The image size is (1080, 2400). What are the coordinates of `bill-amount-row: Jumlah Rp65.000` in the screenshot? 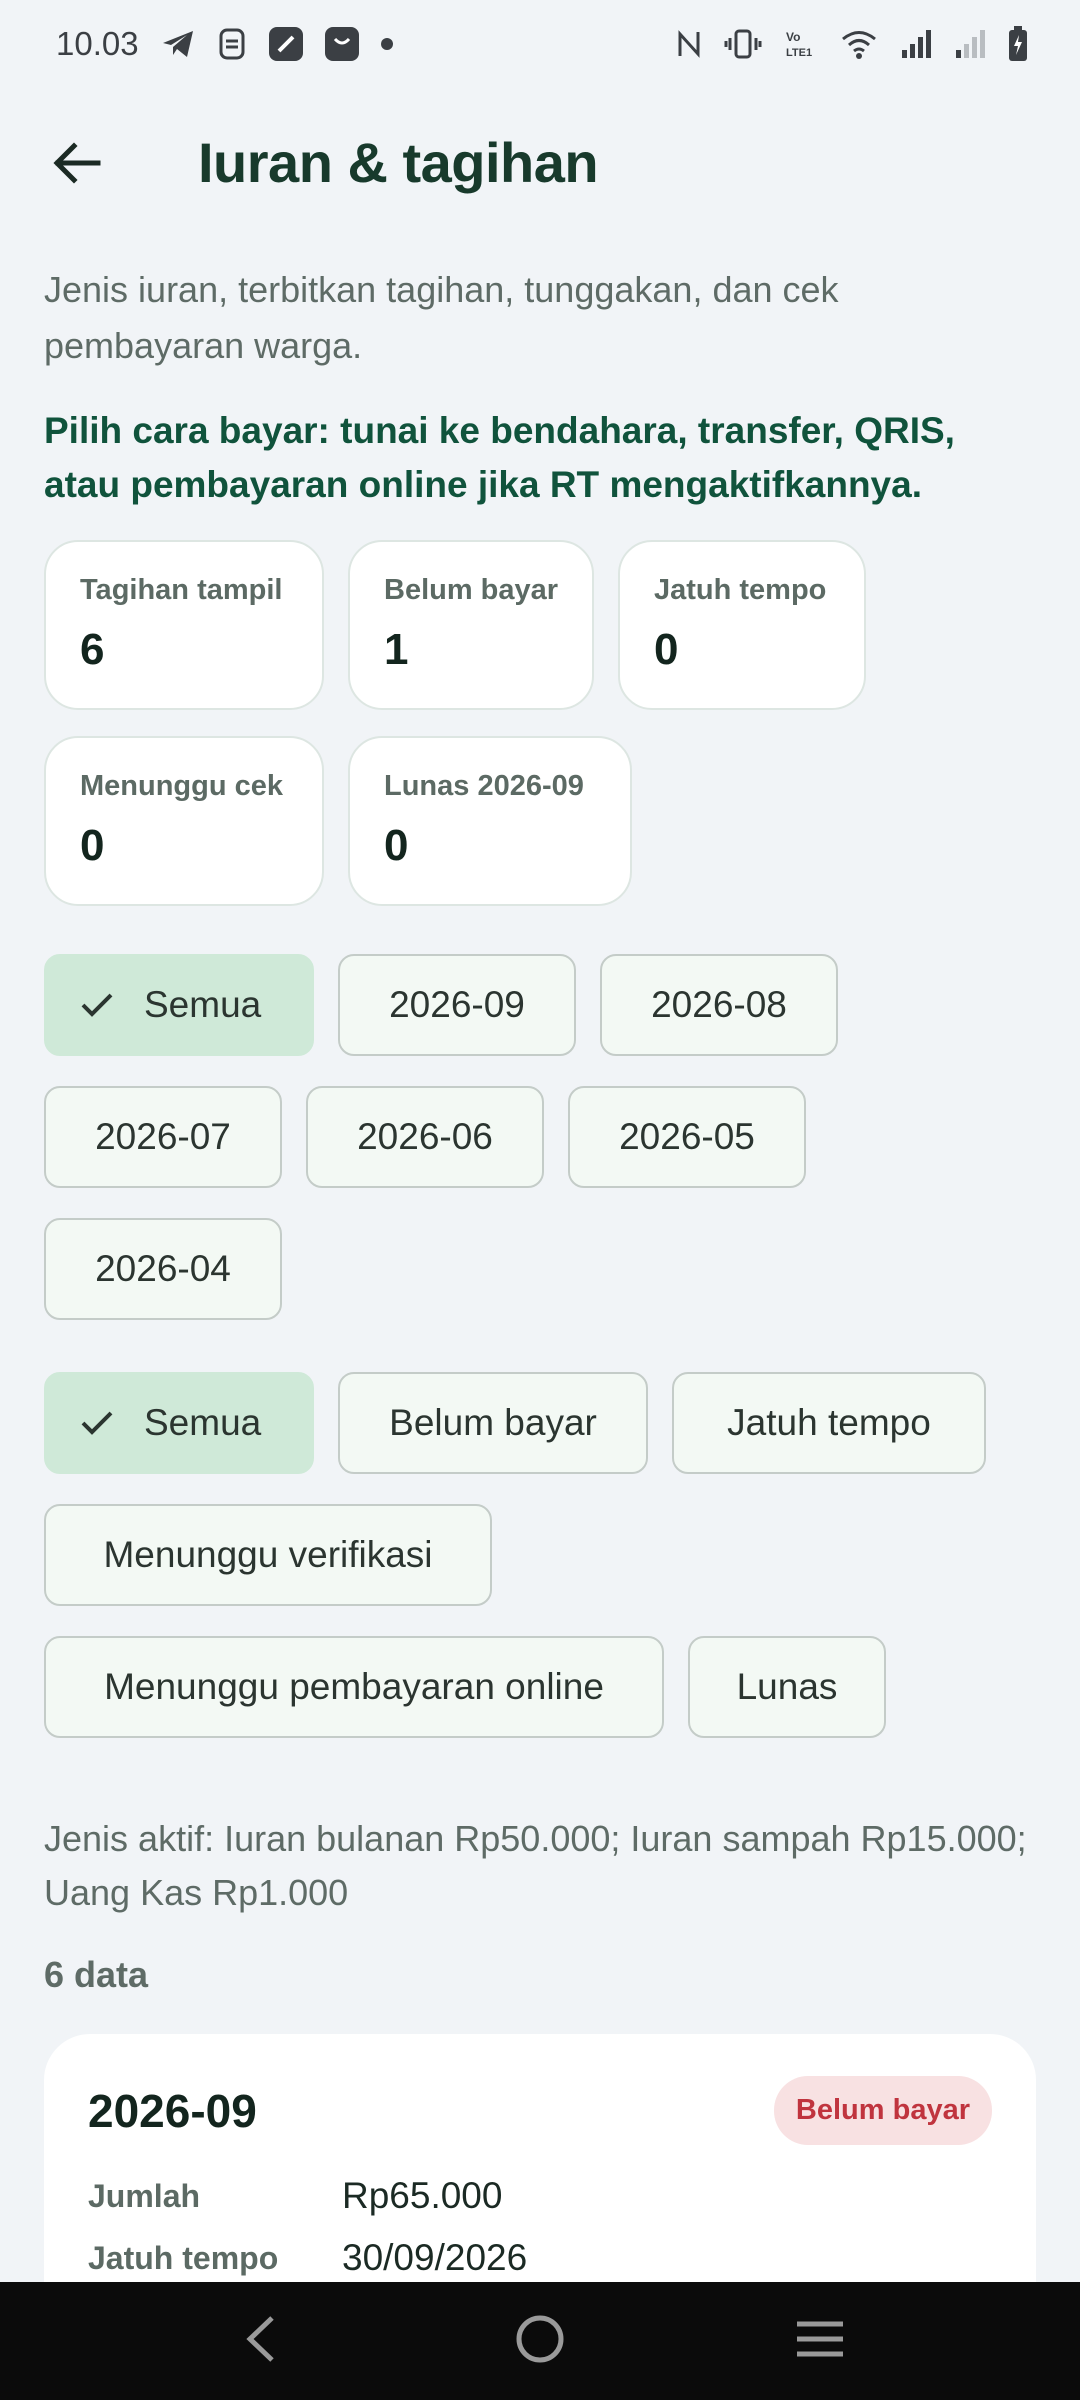 It's located at (540, 2196).